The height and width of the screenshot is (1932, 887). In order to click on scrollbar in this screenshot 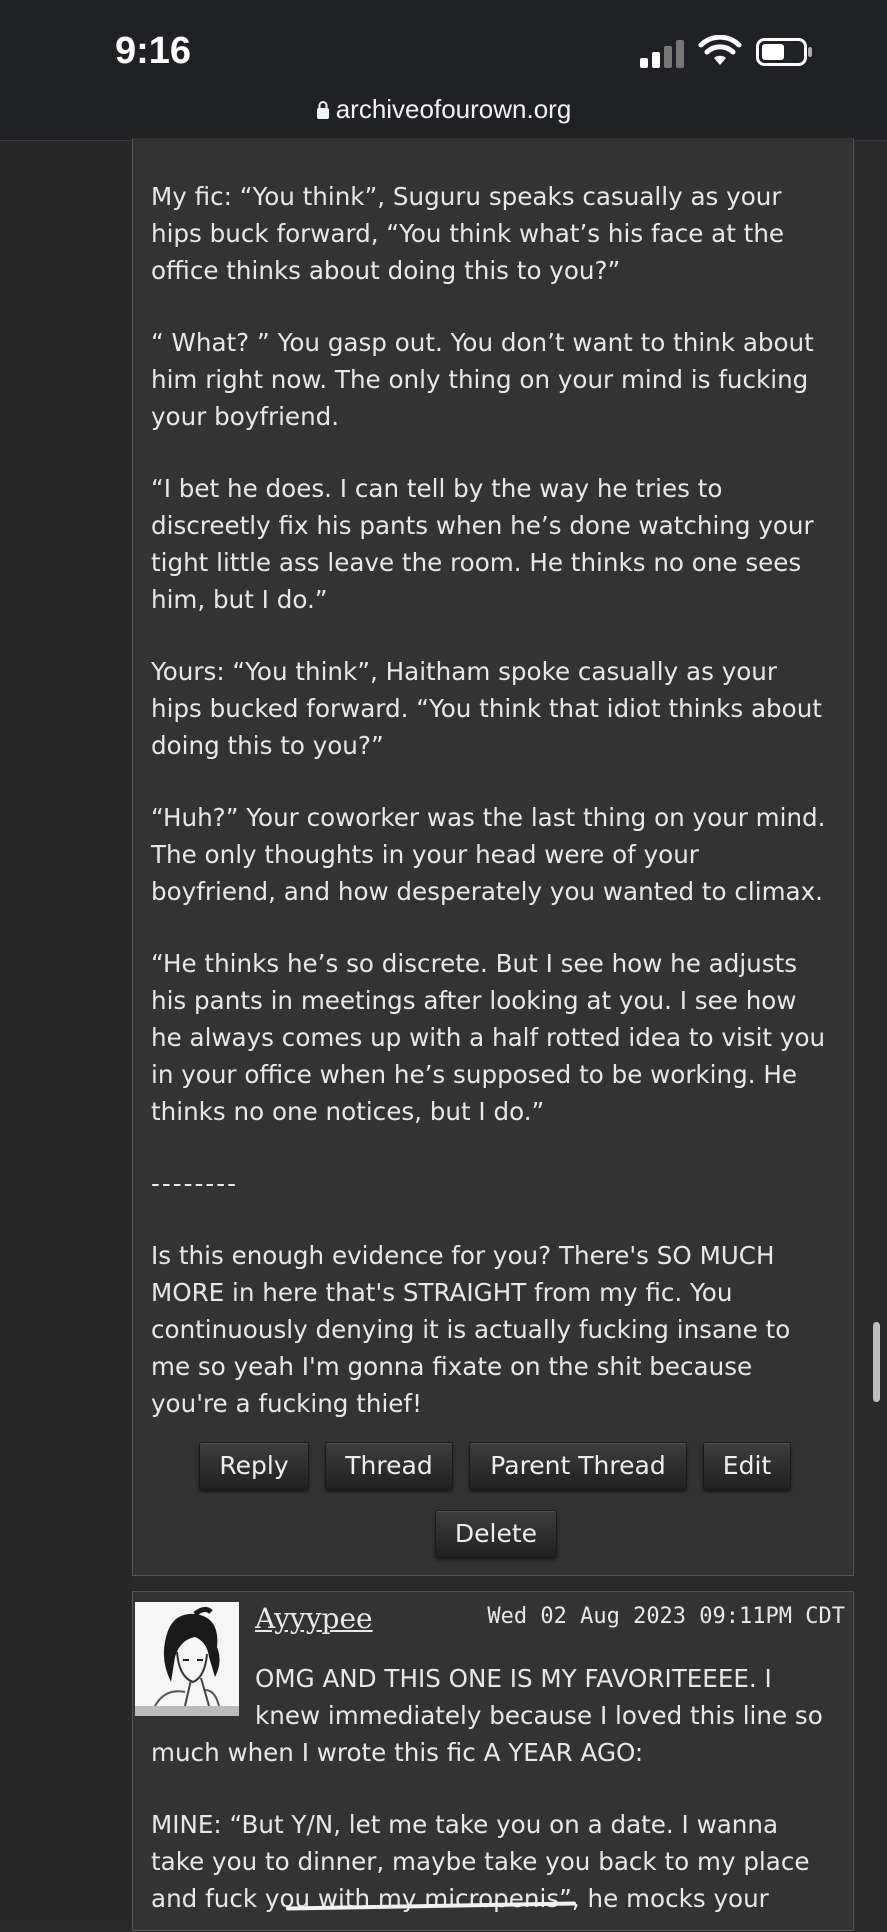, I will do `click(876, 1362)`.